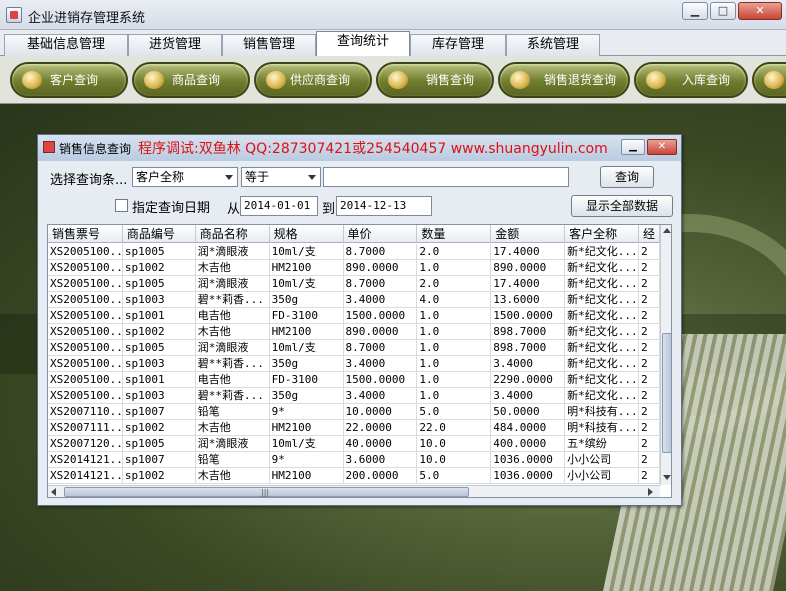 Image resolution: width=786 pixels, height=591 pixels. Describe the element at coordinates (528, 233) in the screenshot. I see `column-header: 金额` at that location.